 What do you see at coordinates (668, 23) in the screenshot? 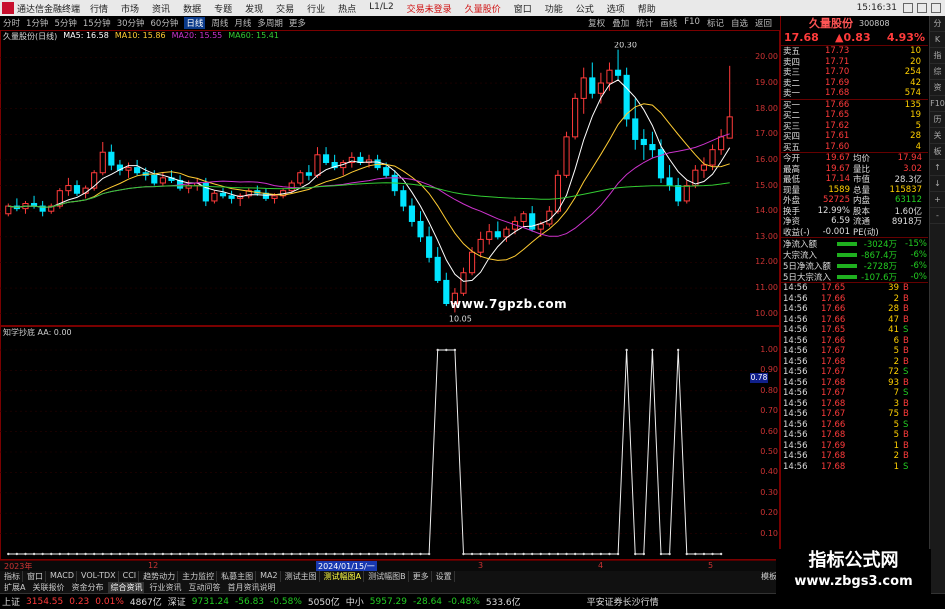
I see `tool-button: 画线` at bounding box center [668, 23].